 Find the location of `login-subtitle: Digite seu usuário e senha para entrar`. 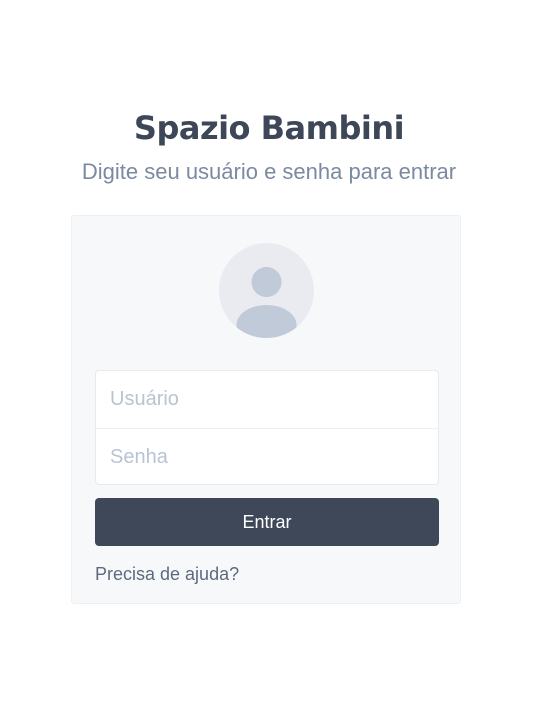

login-subtitle: Digite seu usuário e senha para entrar is located at coordinates (269, 171).